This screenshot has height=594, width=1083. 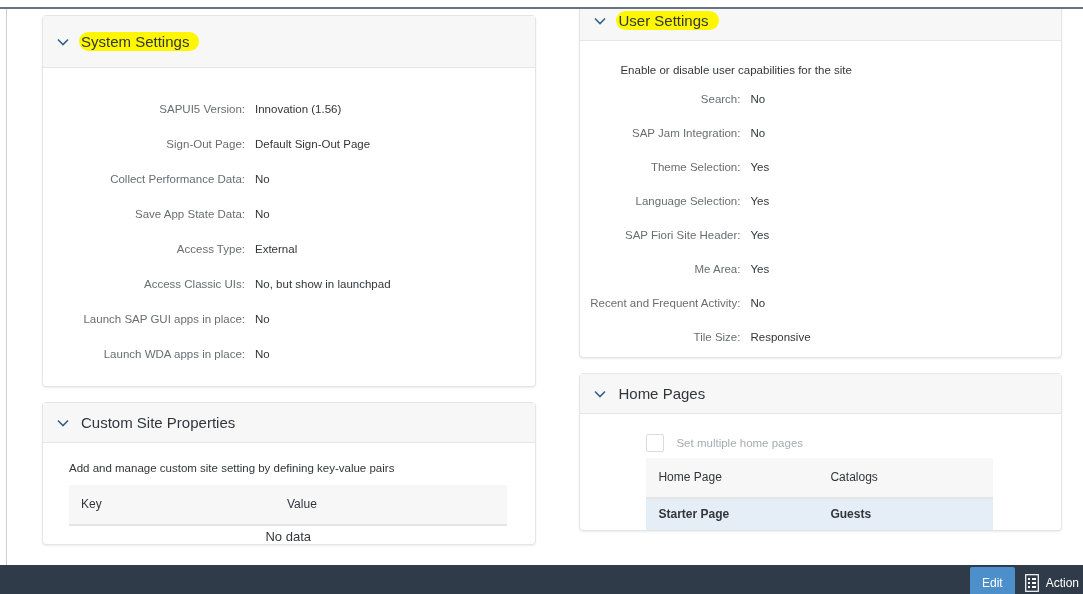 I want to click on table-cell: Guests, so click(x=851, y=514).